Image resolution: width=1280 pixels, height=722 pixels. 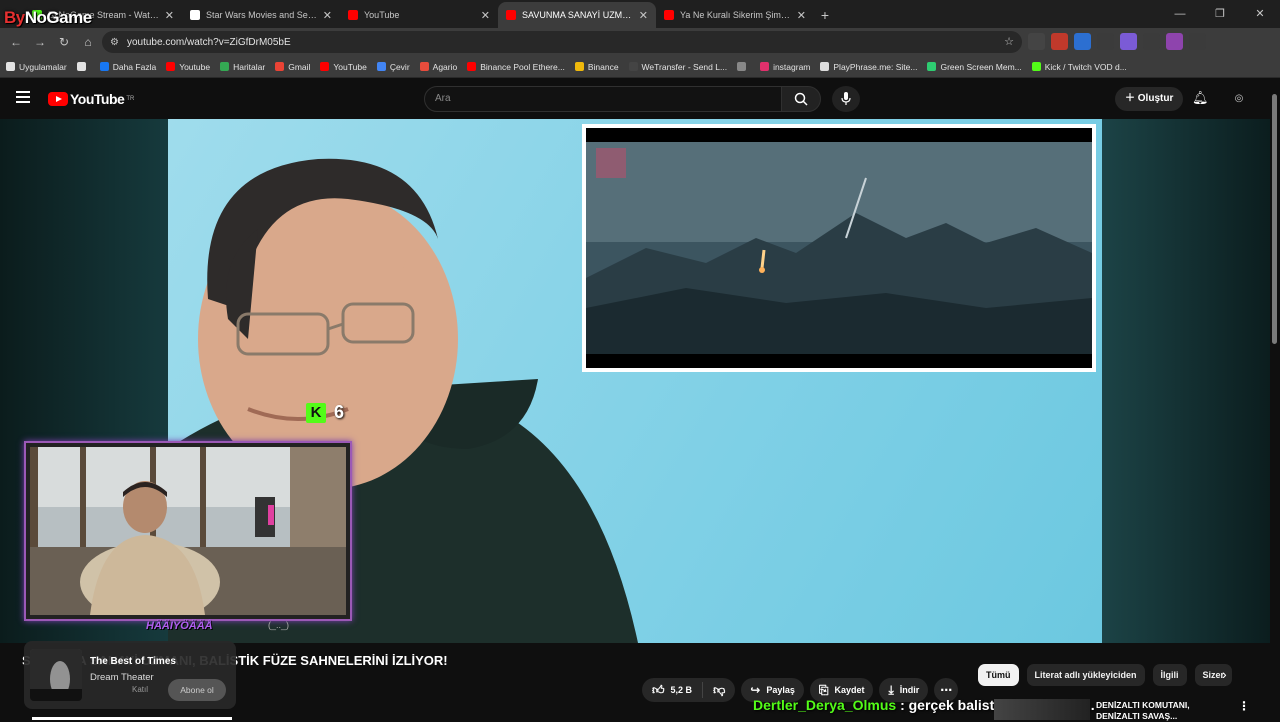 I want to click on bookmark-item: instagram, so click(x=785, y=67).